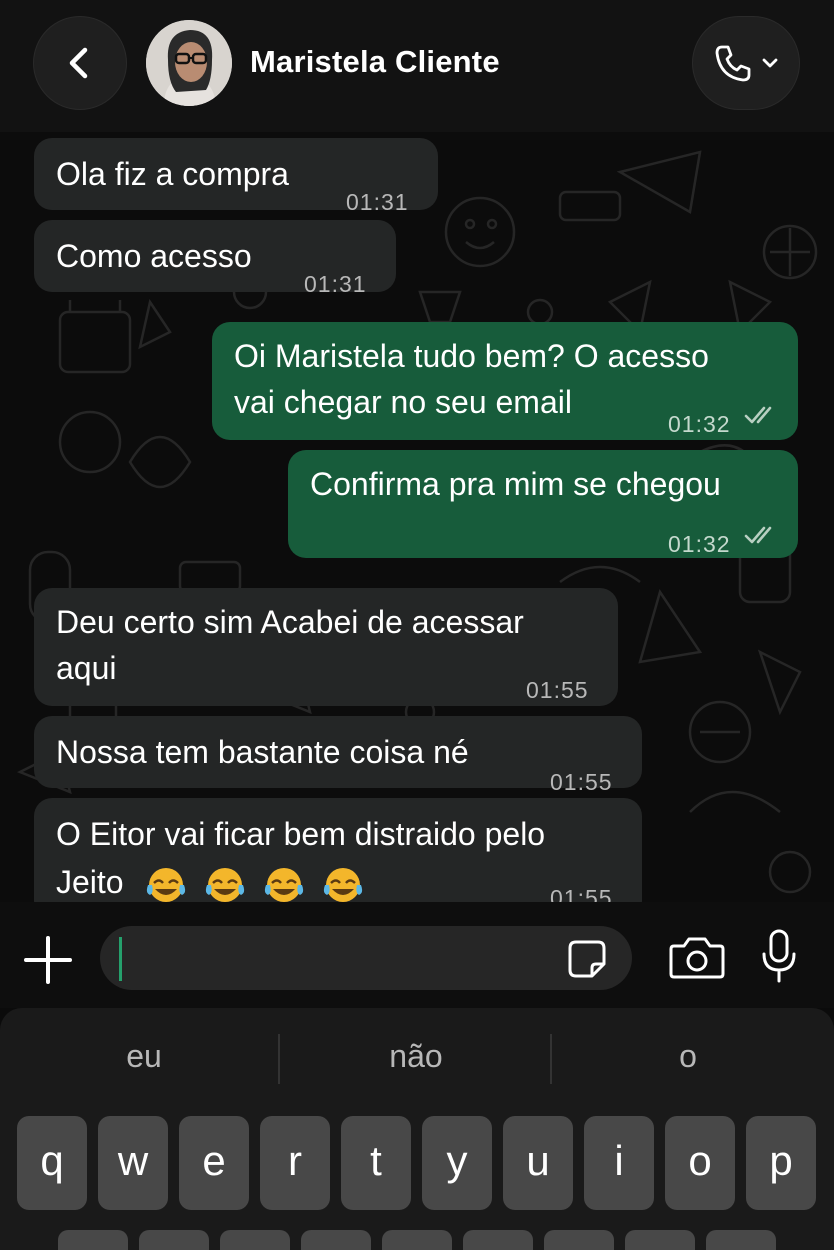 Image resolution: width=834 pixels, height=1250 pixels. Describe the element at coordinates (290, 622) in the screenshot. I see `message-text-line: Deu certo sim Acabei de acessar` at that location.